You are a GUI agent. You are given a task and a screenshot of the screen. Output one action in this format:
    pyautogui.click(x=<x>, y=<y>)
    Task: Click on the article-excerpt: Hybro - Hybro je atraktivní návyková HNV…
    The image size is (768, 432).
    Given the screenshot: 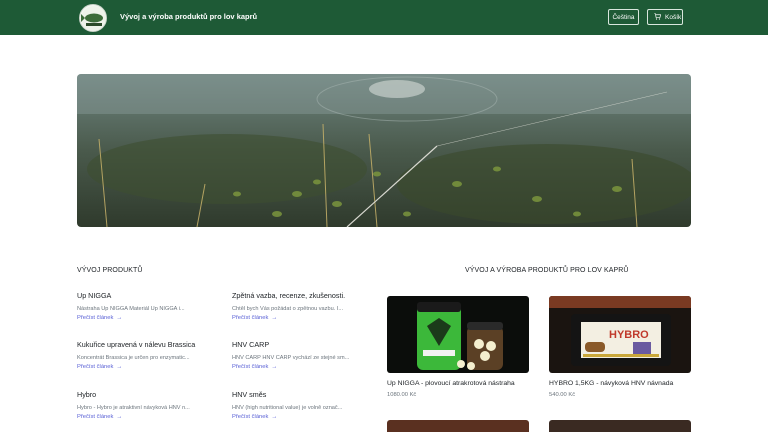 What is the action you would take?
    pyautogui.click(x=133, y=408)
    